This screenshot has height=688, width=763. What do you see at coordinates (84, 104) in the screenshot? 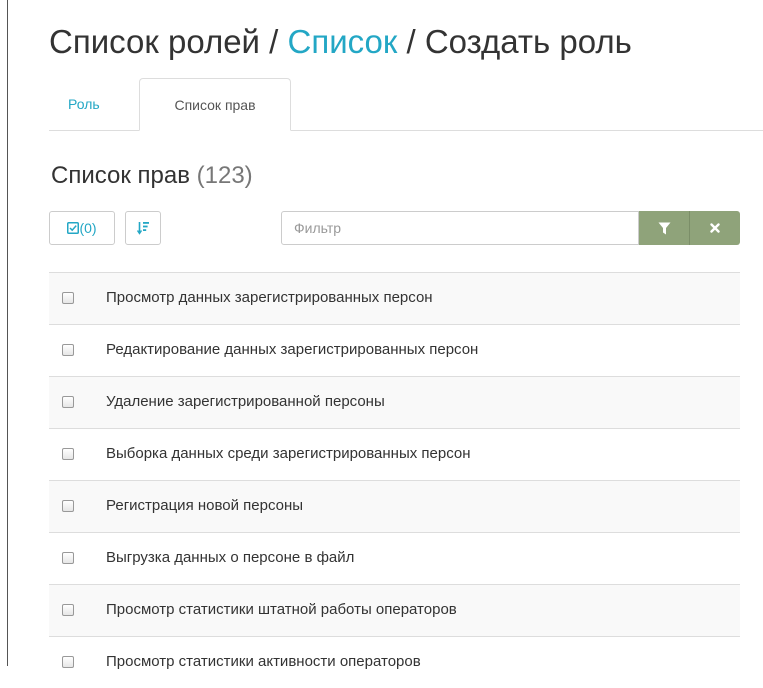
I see `tab-role: Роль` at bounding box center [84, 104].